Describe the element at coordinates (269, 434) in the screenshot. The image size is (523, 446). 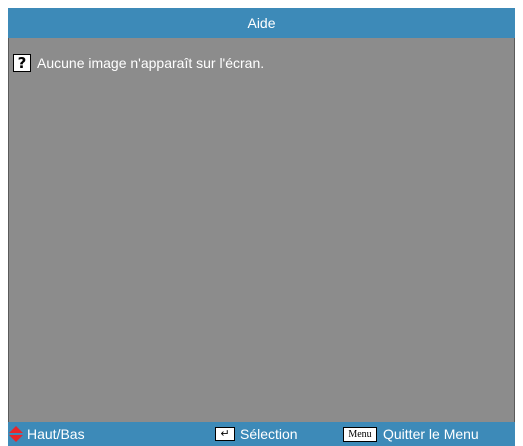
I see `hint-select-label: Sélection` at that location.